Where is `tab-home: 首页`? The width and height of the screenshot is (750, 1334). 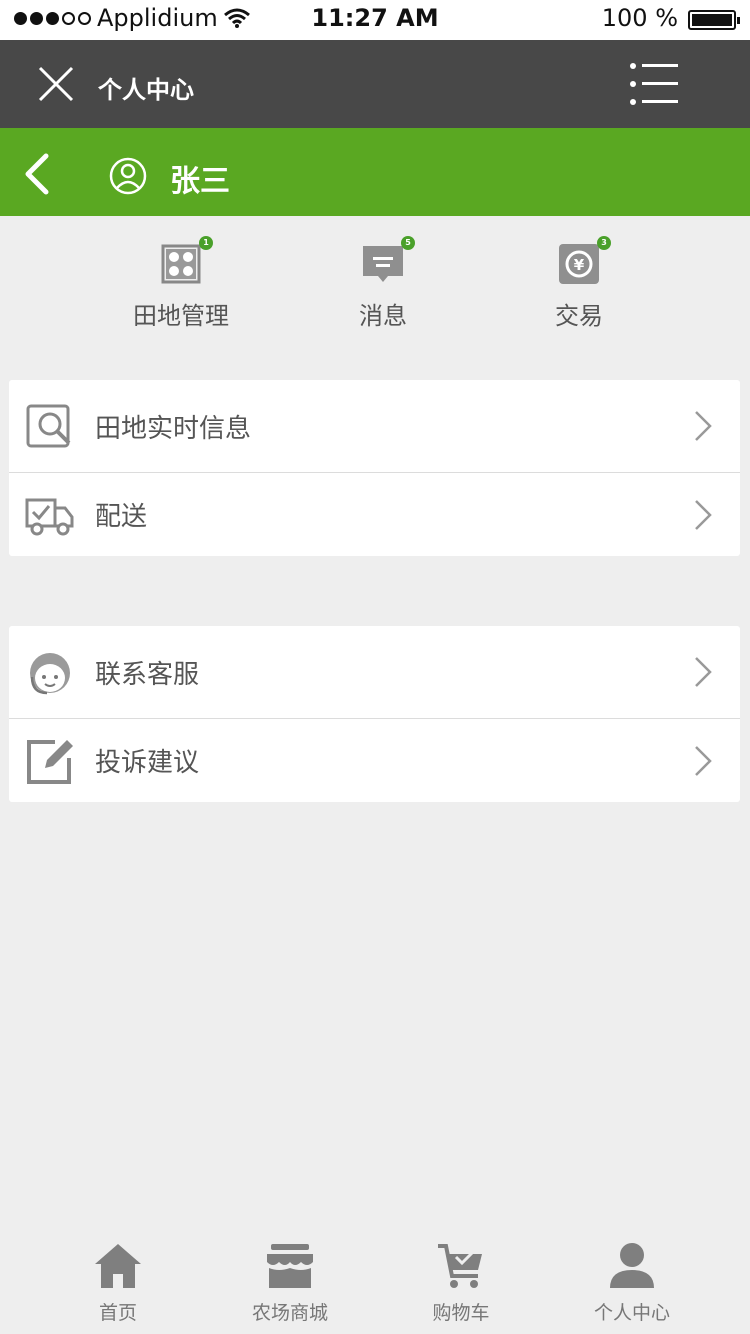
tab-home: 首页 is located at coordinates (118, 1283).